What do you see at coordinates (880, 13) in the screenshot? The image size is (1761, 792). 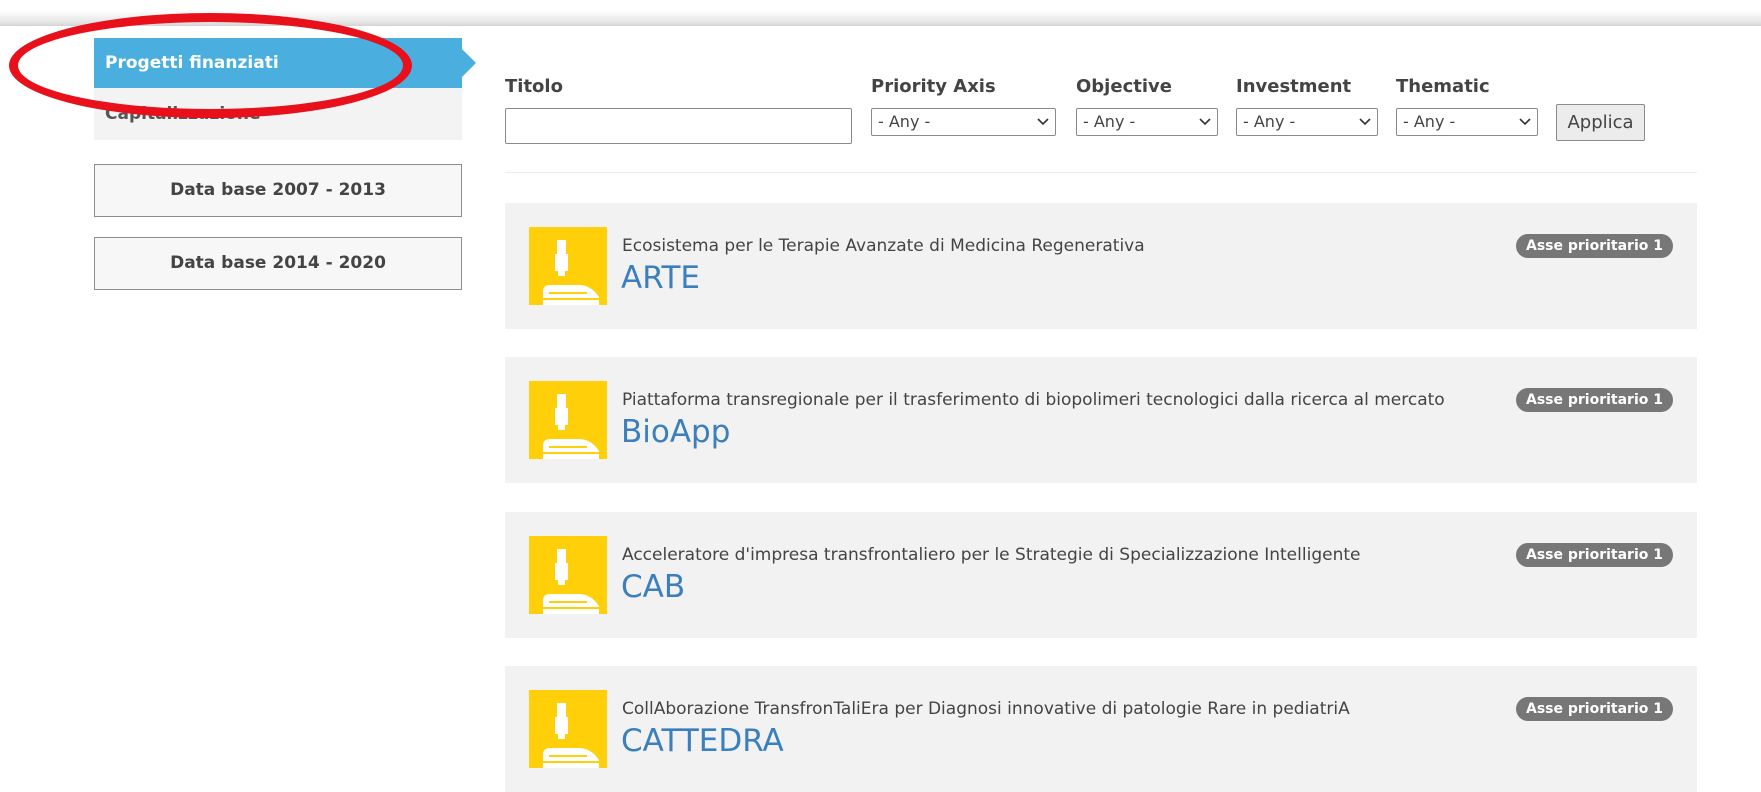 I see `top-header-shadow` at bounding box center [880, 13].